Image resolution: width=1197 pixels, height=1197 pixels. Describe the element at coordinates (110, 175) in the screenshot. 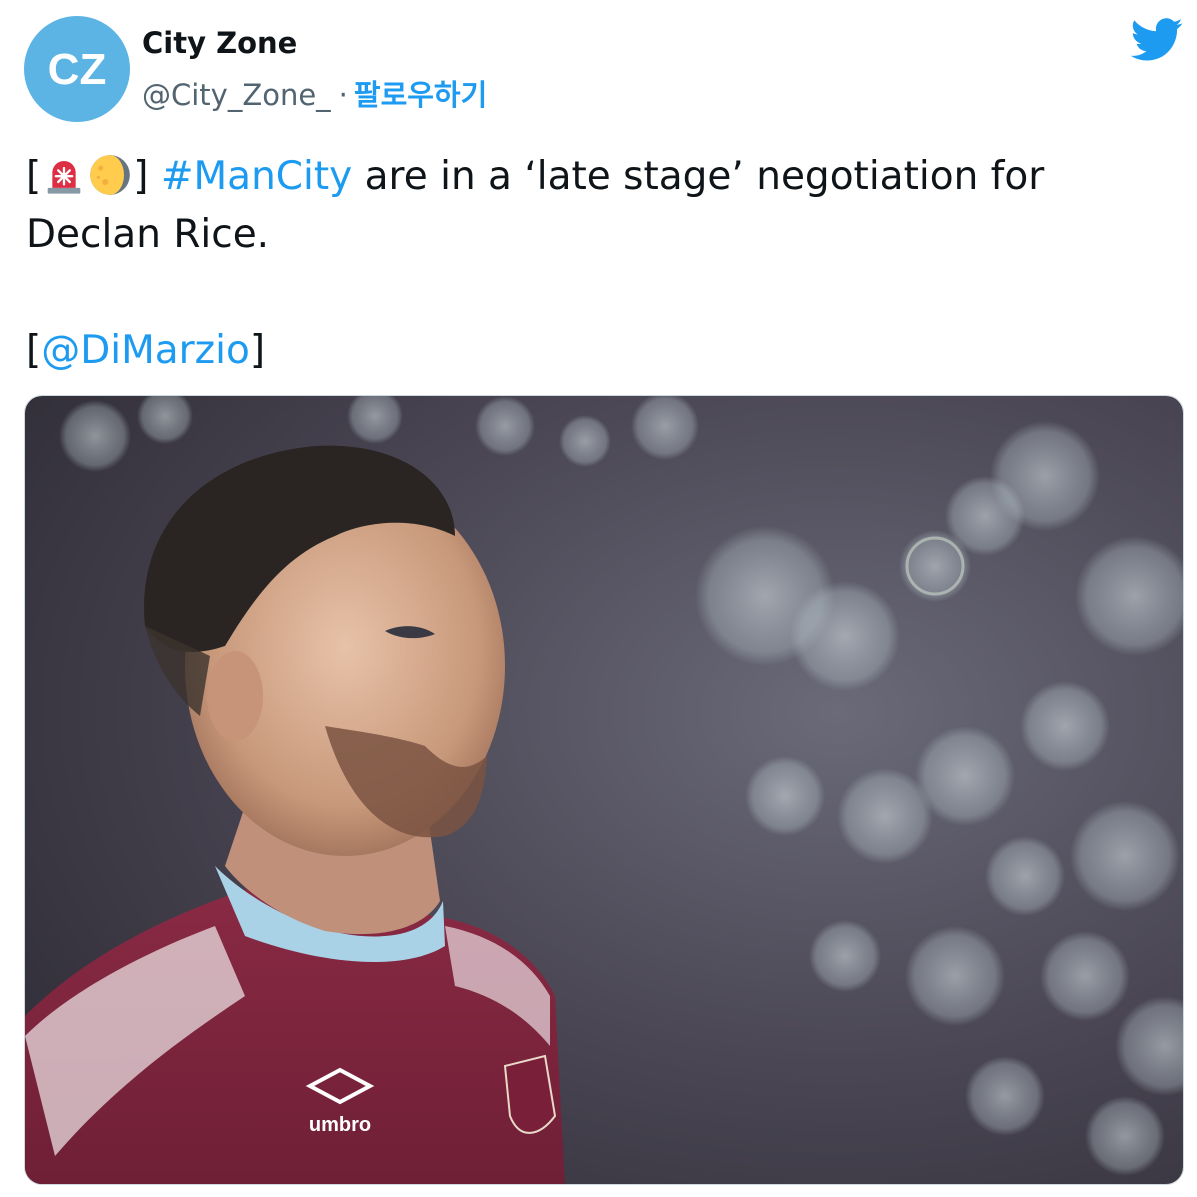

I see `waning-moon-emoji` at that location.